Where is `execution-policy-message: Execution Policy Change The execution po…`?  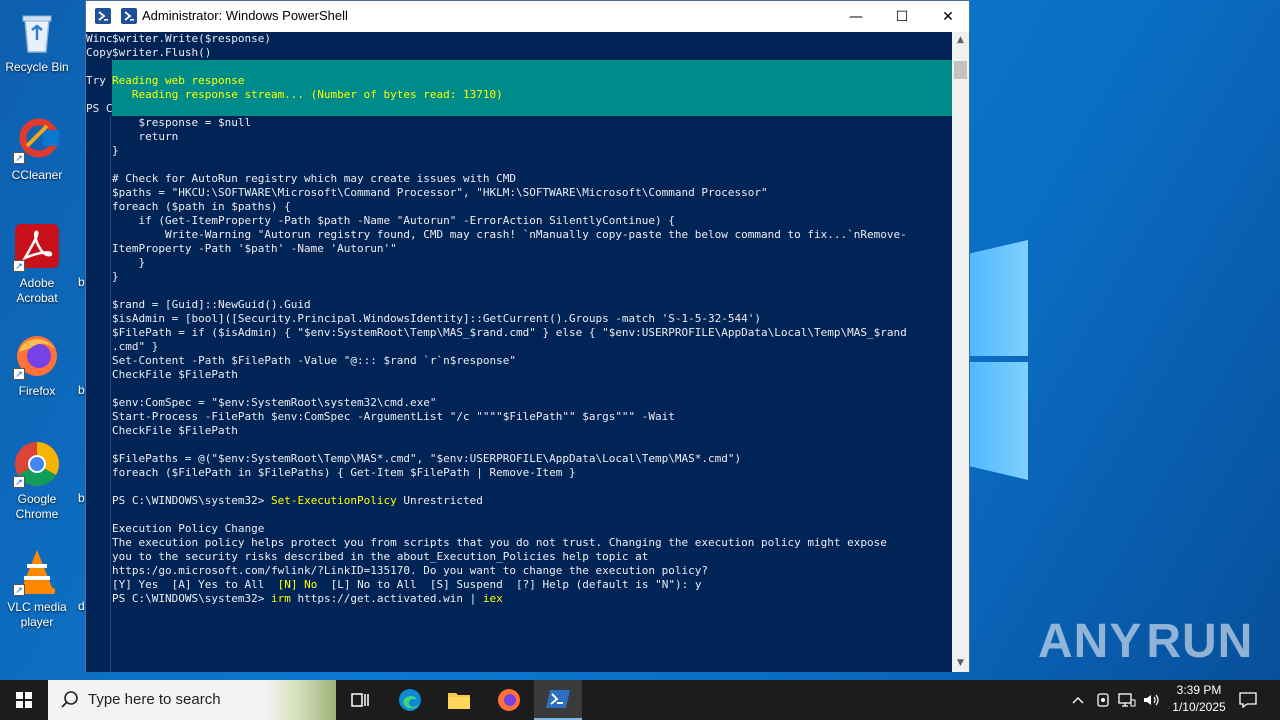
execution-policy-message: Execution Policy Change The execution po… is located at coordinates (499, 549).